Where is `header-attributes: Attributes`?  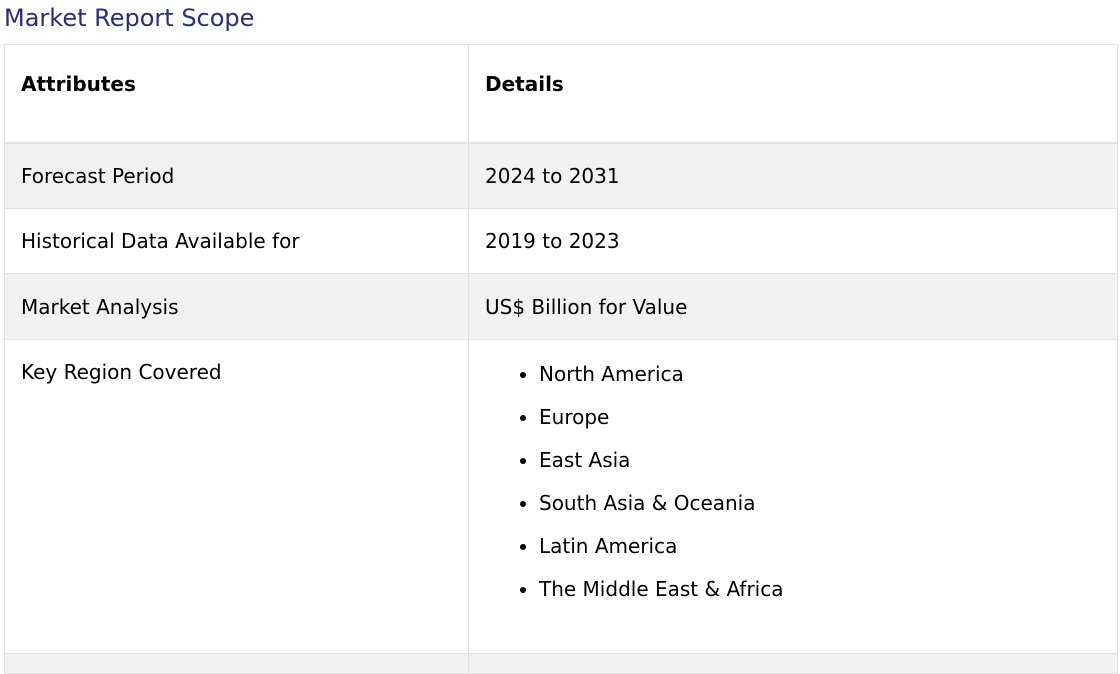
header-attributes: Attributes is located at coordinates (236, 94).